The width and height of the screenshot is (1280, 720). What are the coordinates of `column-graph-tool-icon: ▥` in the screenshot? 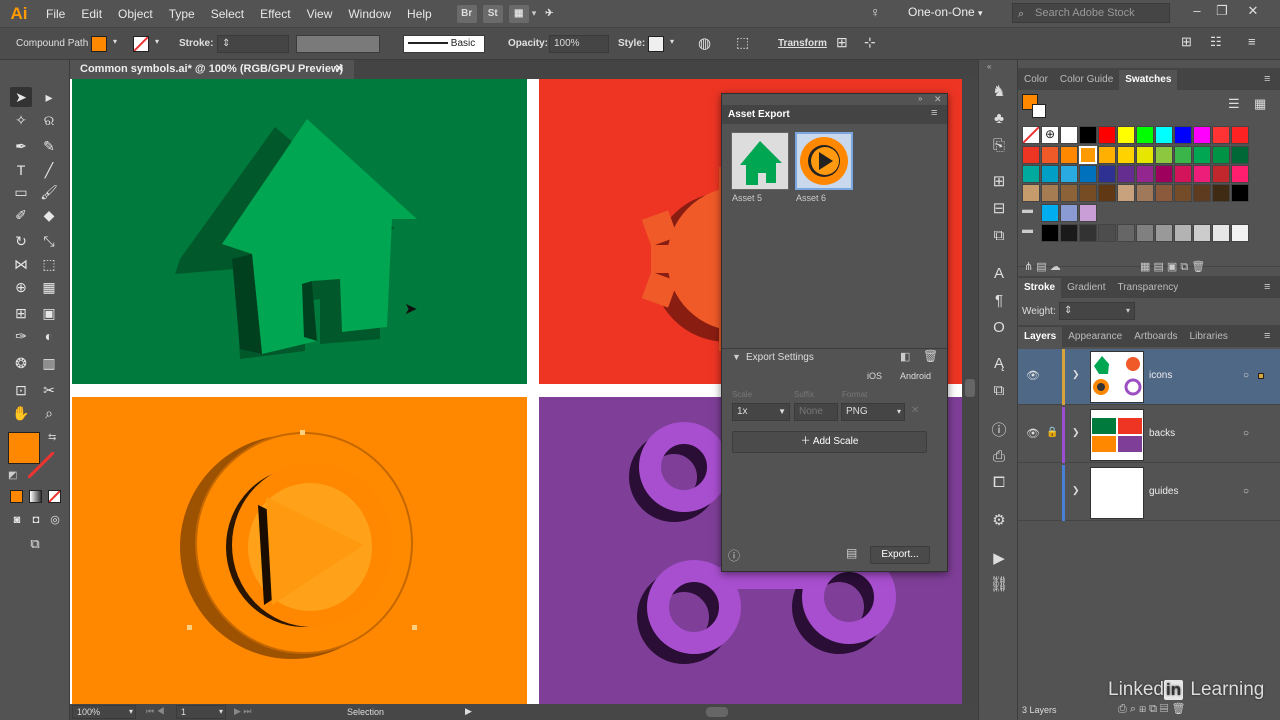 It's located at (49, 363).